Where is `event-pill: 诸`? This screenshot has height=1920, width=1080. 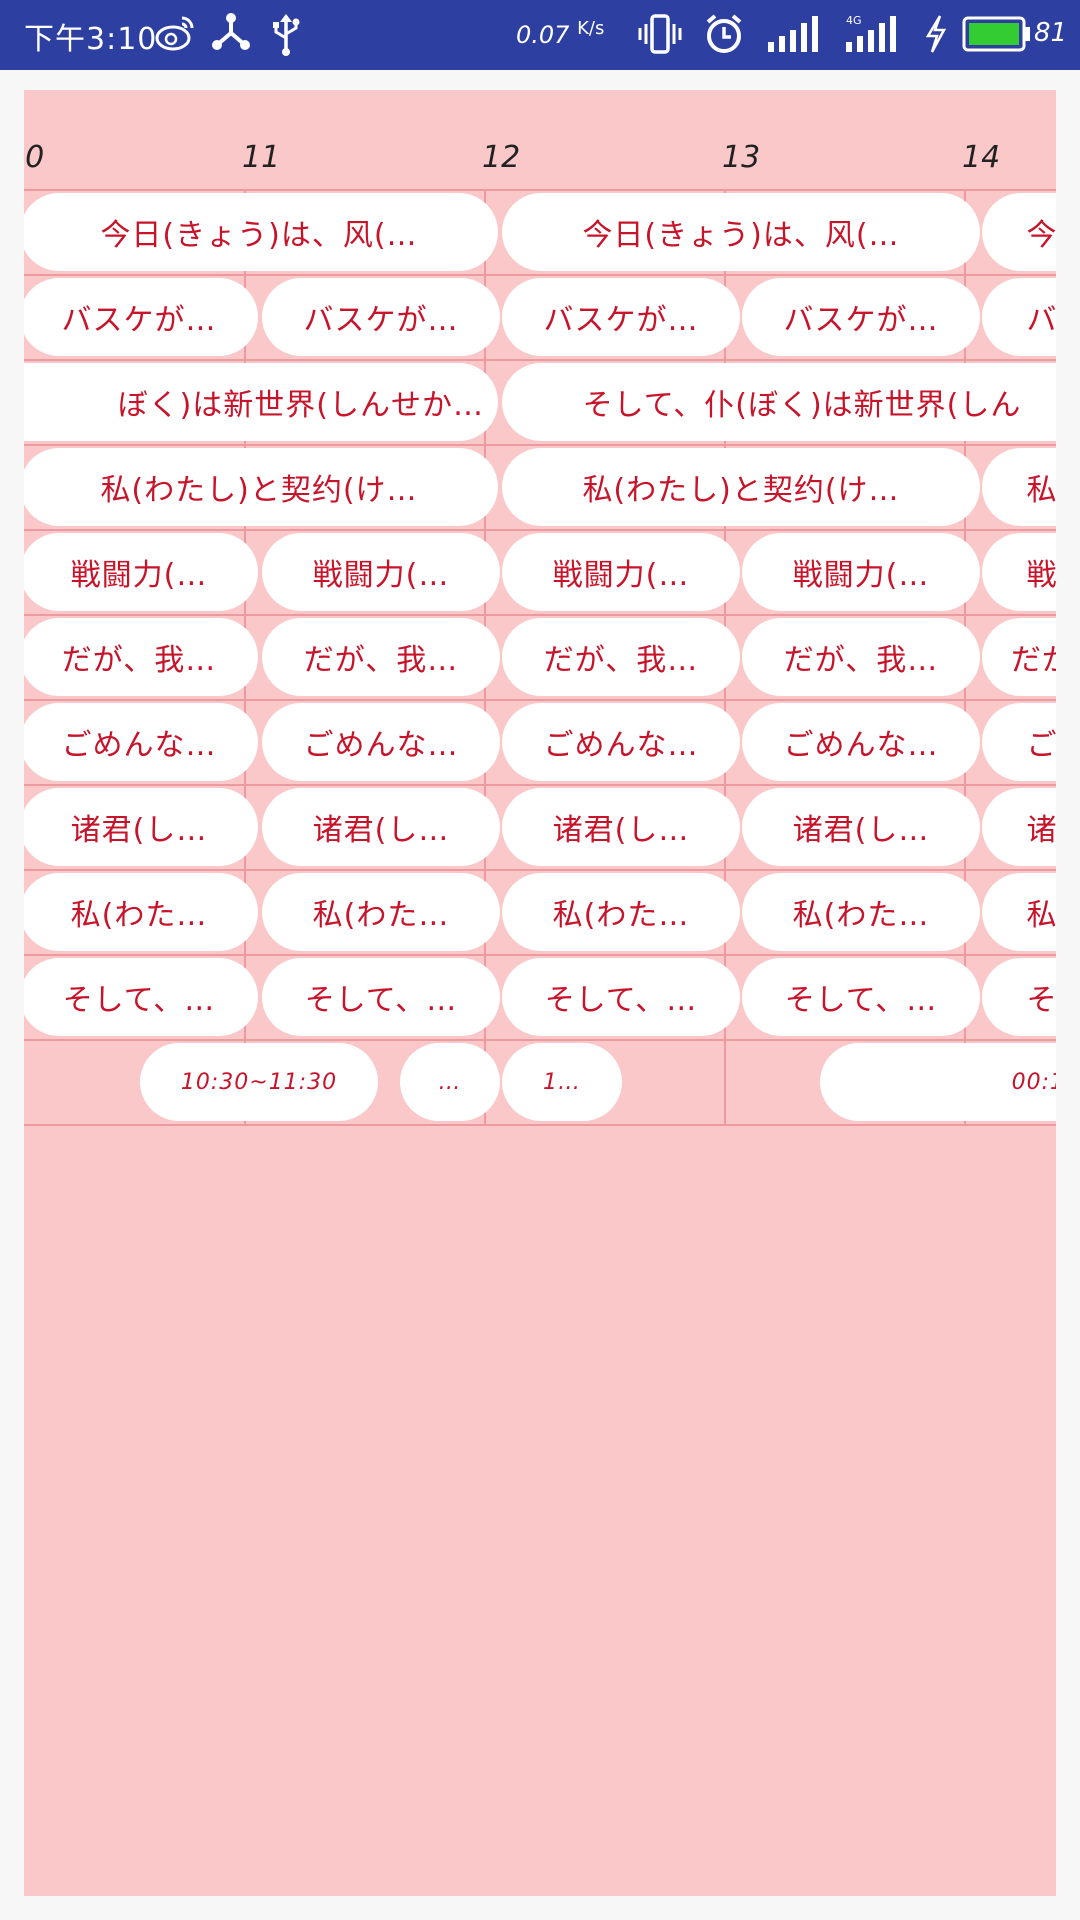 event-pill: 诸 is located at coordinates (1019, 827).